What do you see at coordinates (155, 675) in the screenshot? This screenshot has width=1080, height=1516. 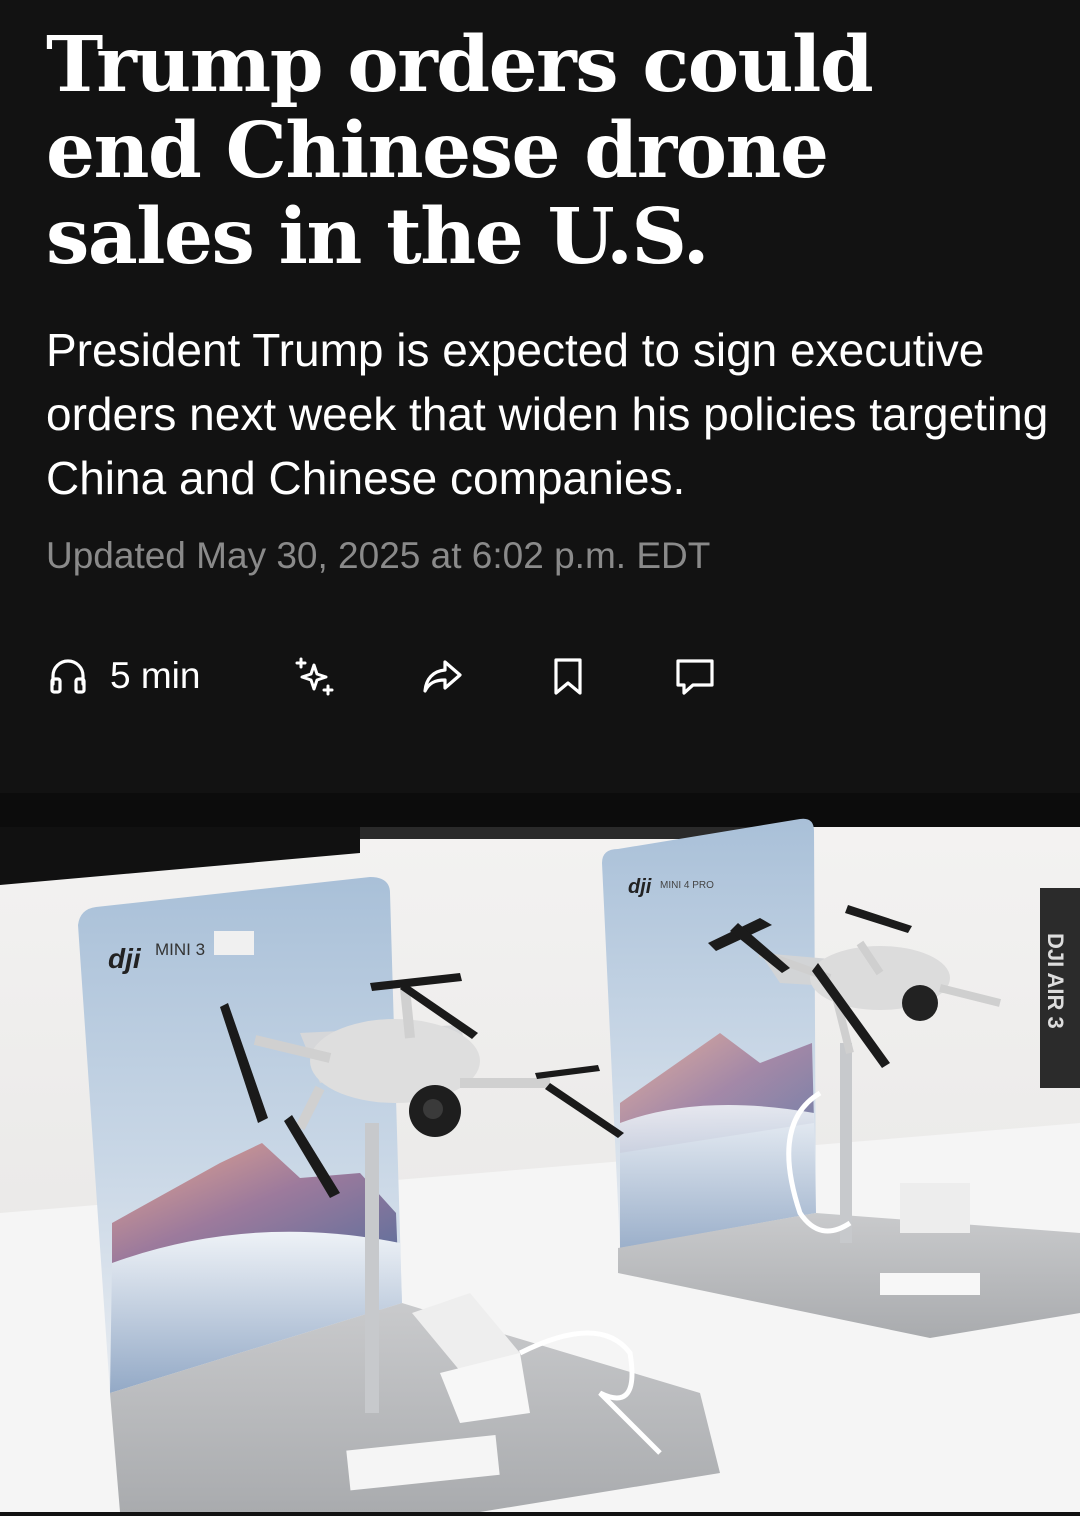 I see `listen-duration: 5 min` at bounding box center [155, 675].